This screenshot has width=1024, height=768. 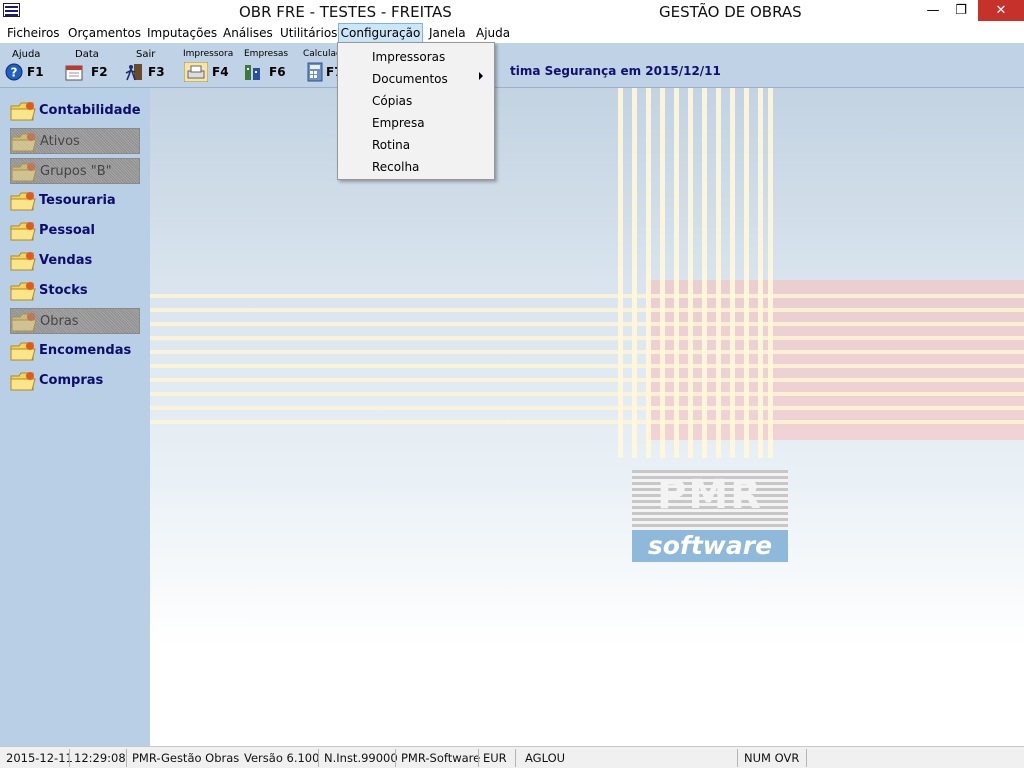 I want to click on status-time: 12:29:08, so click(x=100, y=758).